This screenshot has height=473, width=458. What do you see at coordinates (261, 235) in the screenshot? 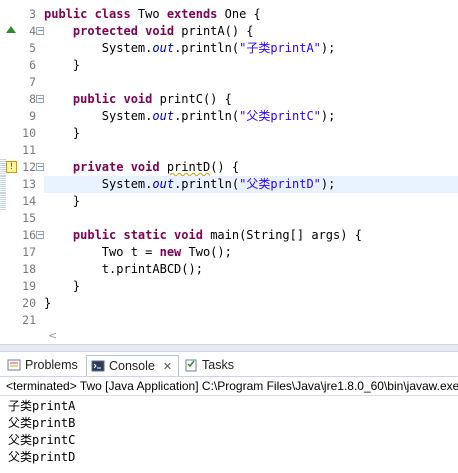
I see `code-token: main(String[]` at bounding box center [261, 235].